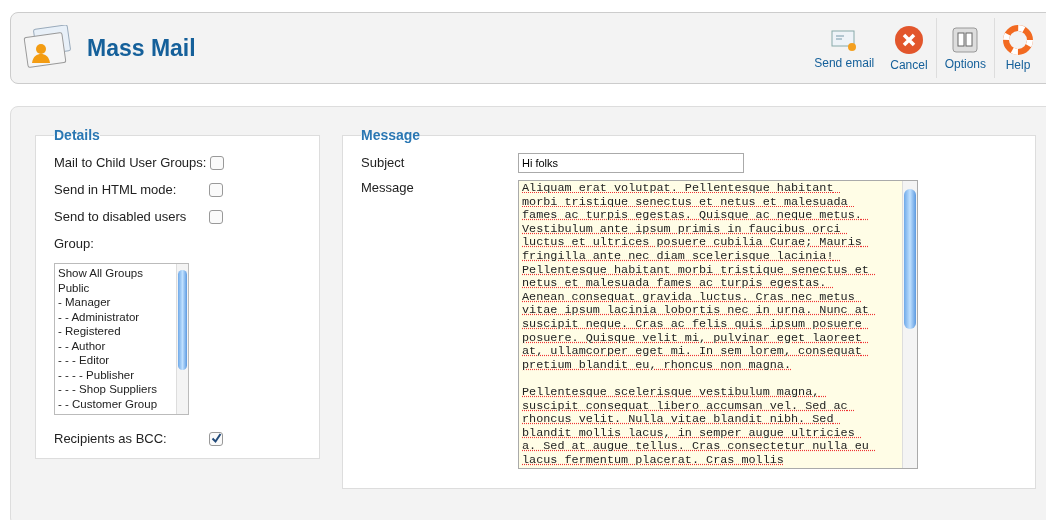  Describe the element at coordinates (115, 403) in the screenshot. I see `group-option: - - Customer Group` at that location.